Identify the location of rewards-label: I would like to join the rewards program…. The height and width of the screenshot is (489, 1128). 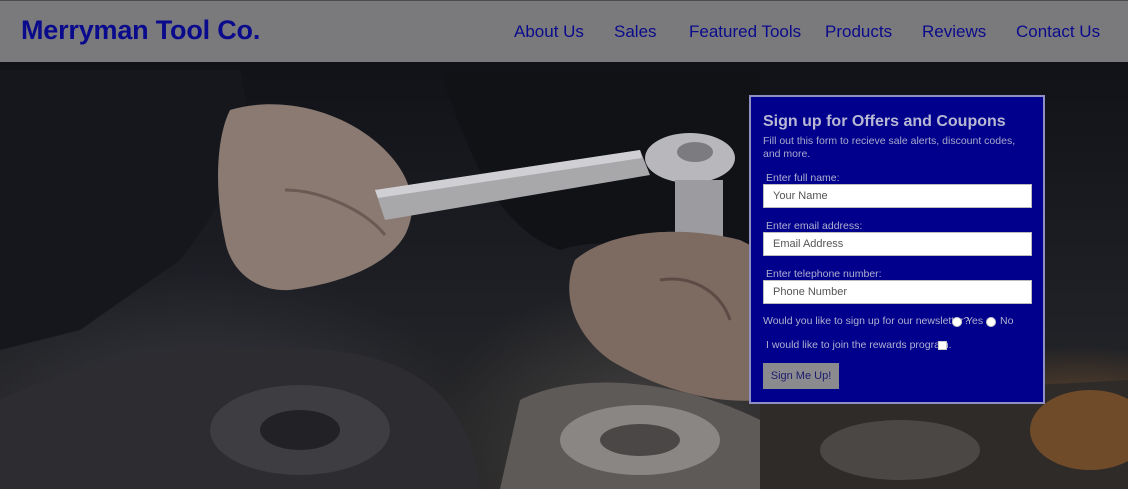
(859, 345).